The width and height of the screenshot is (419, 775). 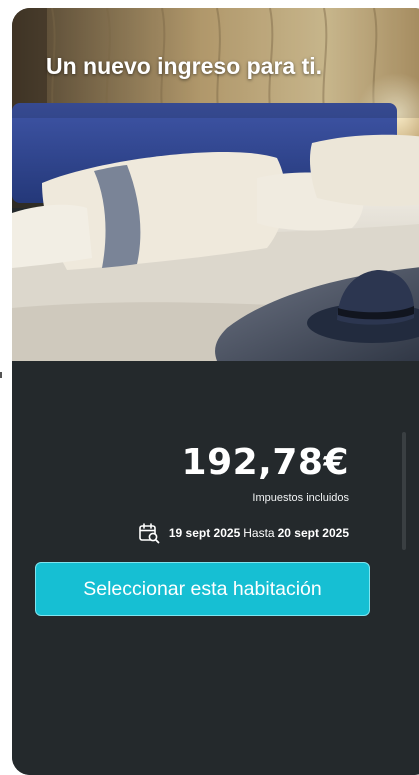 I want to click on date-to: 20 sept 2025, so click(x=313, y=533).